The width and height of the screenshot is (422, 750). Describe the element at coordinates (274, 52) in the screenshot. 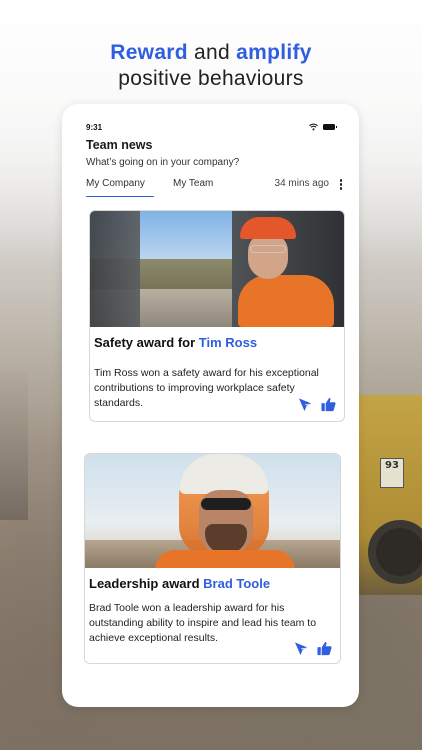

I see `headline-amplify: amplify` at that location.